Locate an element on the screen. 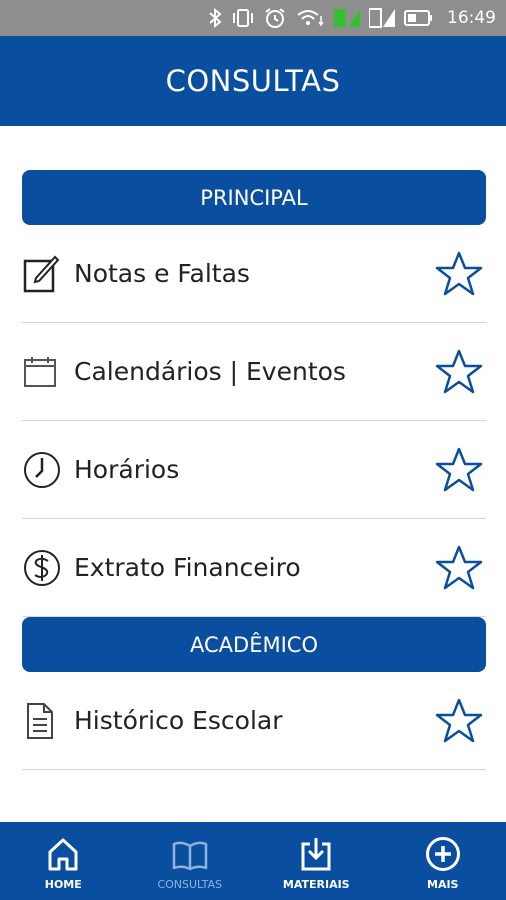  bluetooth-icon is located at coordinates (215, 18).